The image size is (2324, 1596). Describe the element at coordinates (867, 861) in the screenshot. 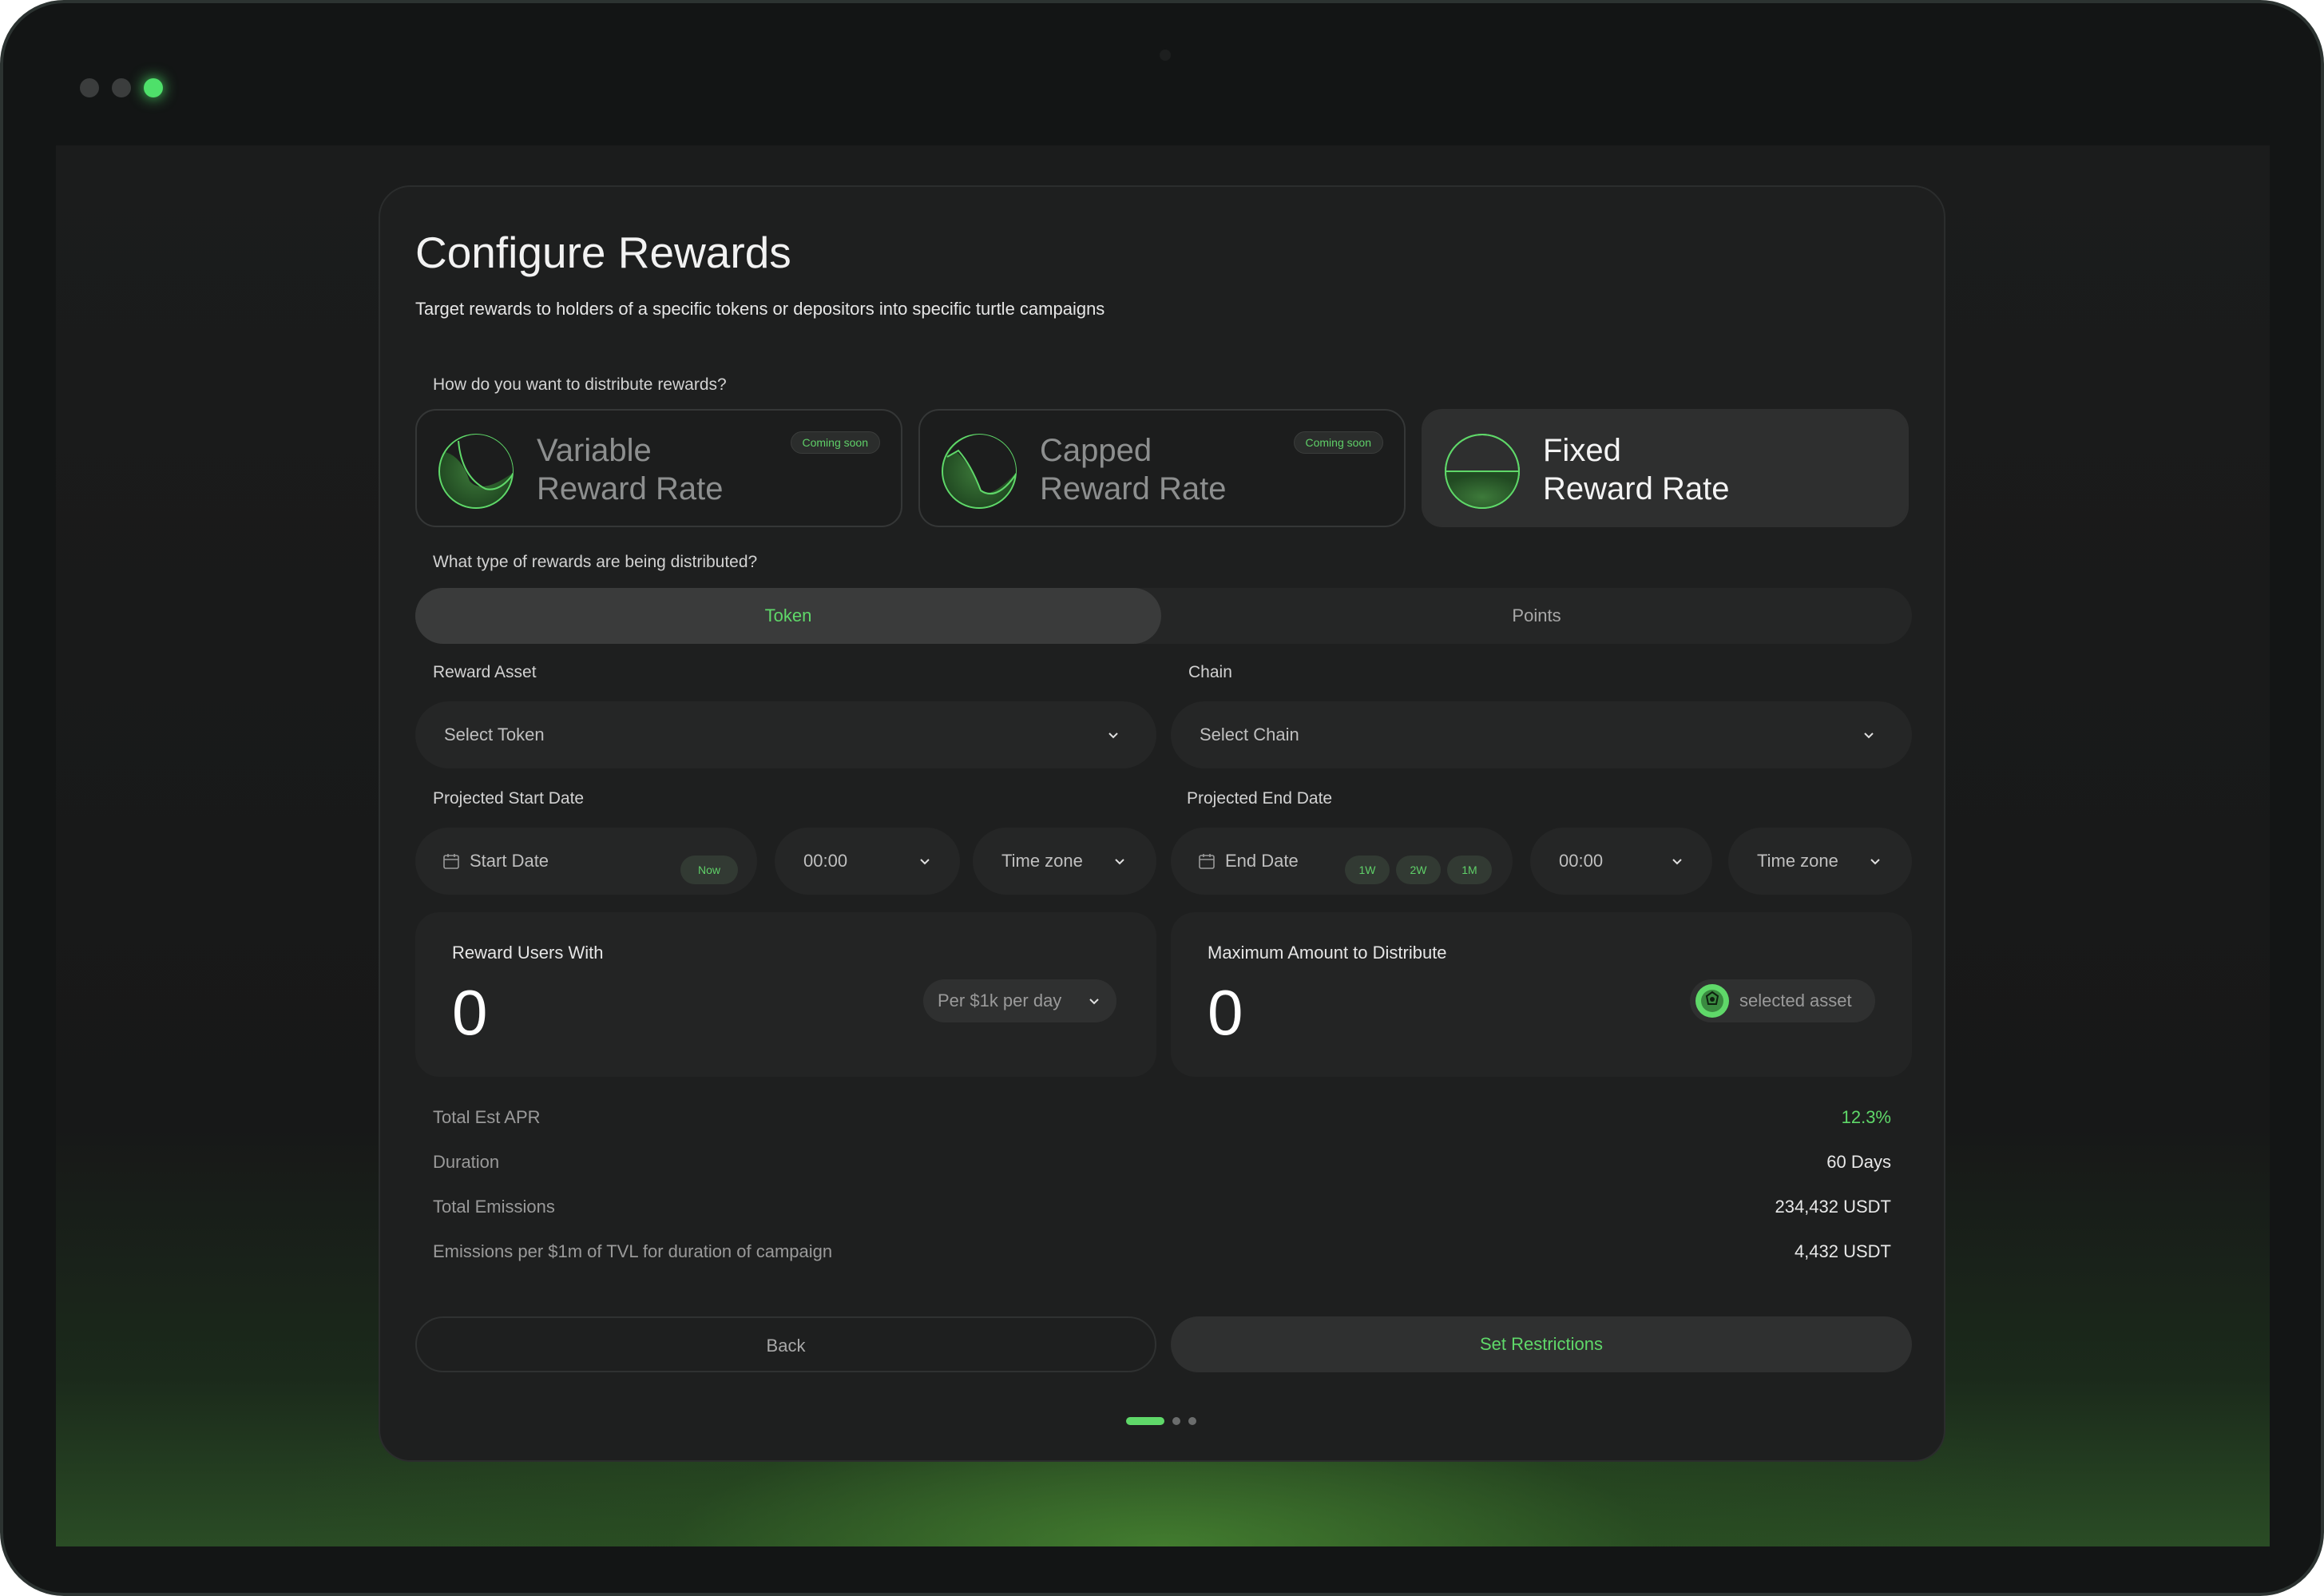

I see `start-time-select: 00:00` at that location.